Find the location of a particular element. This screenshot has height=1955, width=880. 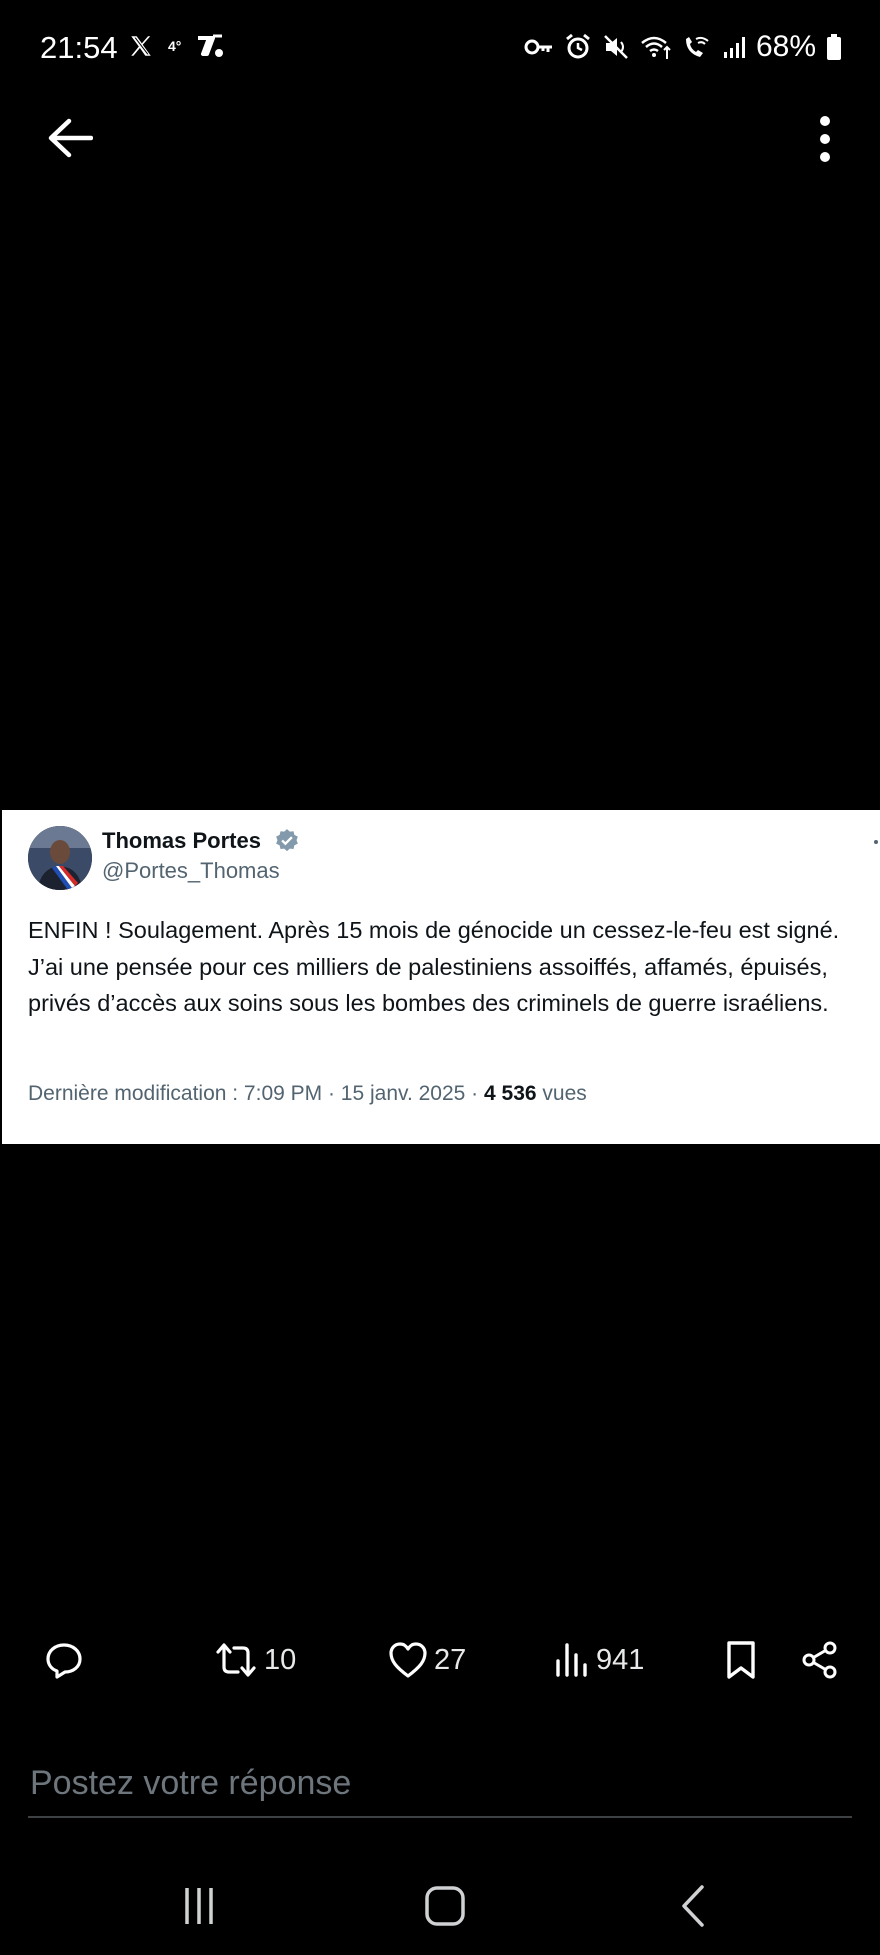

retweet-count: 10 is located at coordinates (280, 1659).